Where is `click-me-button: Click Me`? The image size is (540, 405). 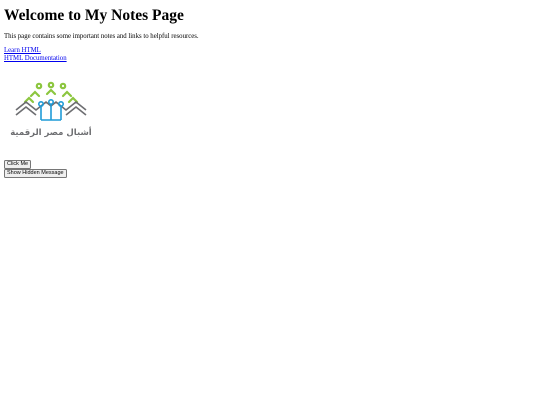 click-me-button: Click Me is located at coordinates (18, 164).